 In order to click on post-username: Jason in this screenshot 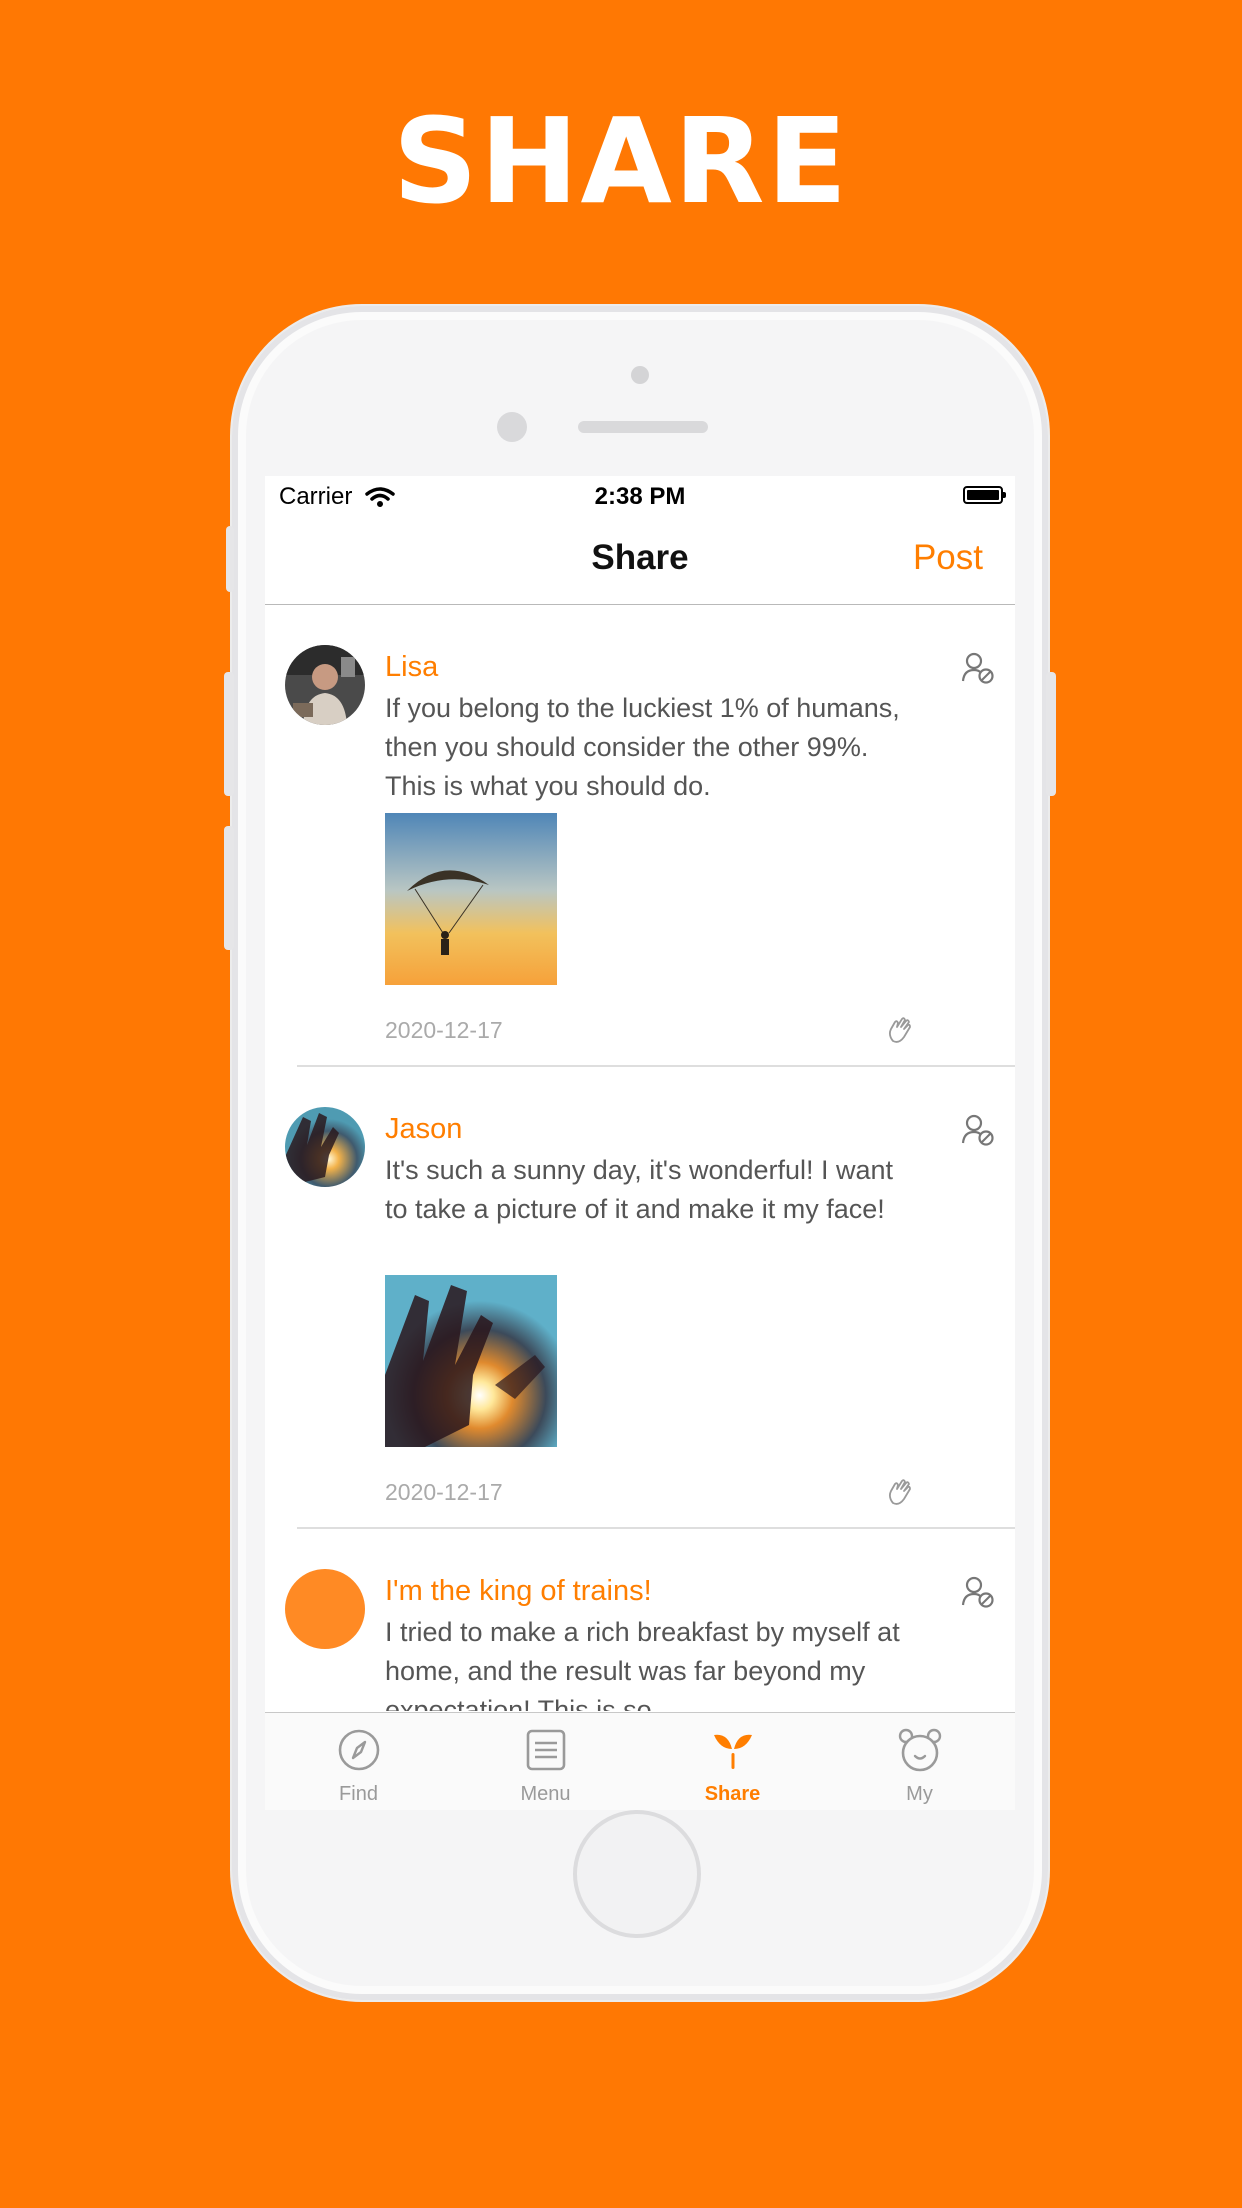, I will do `click(423, 1129)`.